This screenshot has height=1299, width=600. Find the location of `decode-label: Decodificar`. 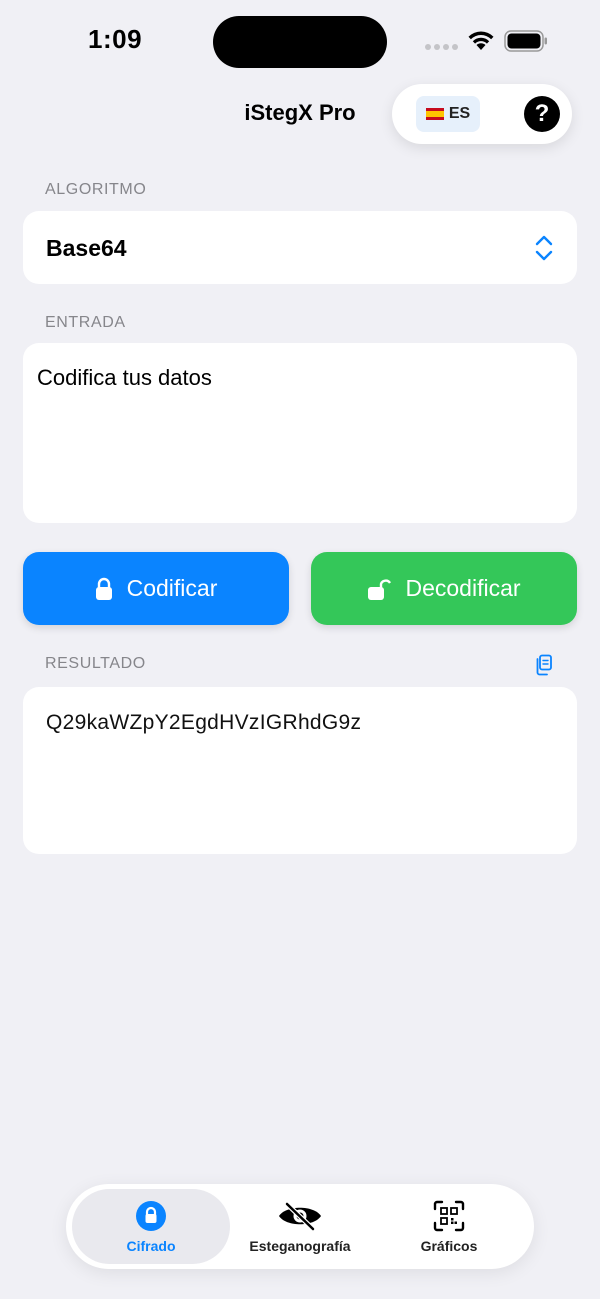

decode-label: Decodificar is located at coordinates (463, 588).